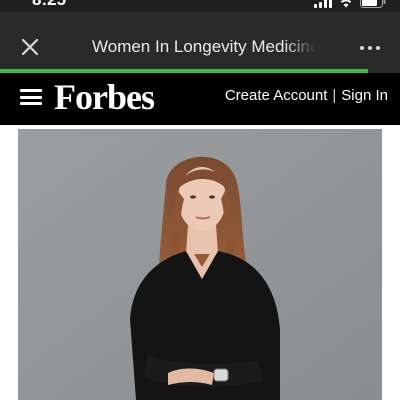 The image size is (400, 400). What do you see at coordinates (370, 48) in the screenshot?
I see `more-icon` at bounding box center [370, 48].